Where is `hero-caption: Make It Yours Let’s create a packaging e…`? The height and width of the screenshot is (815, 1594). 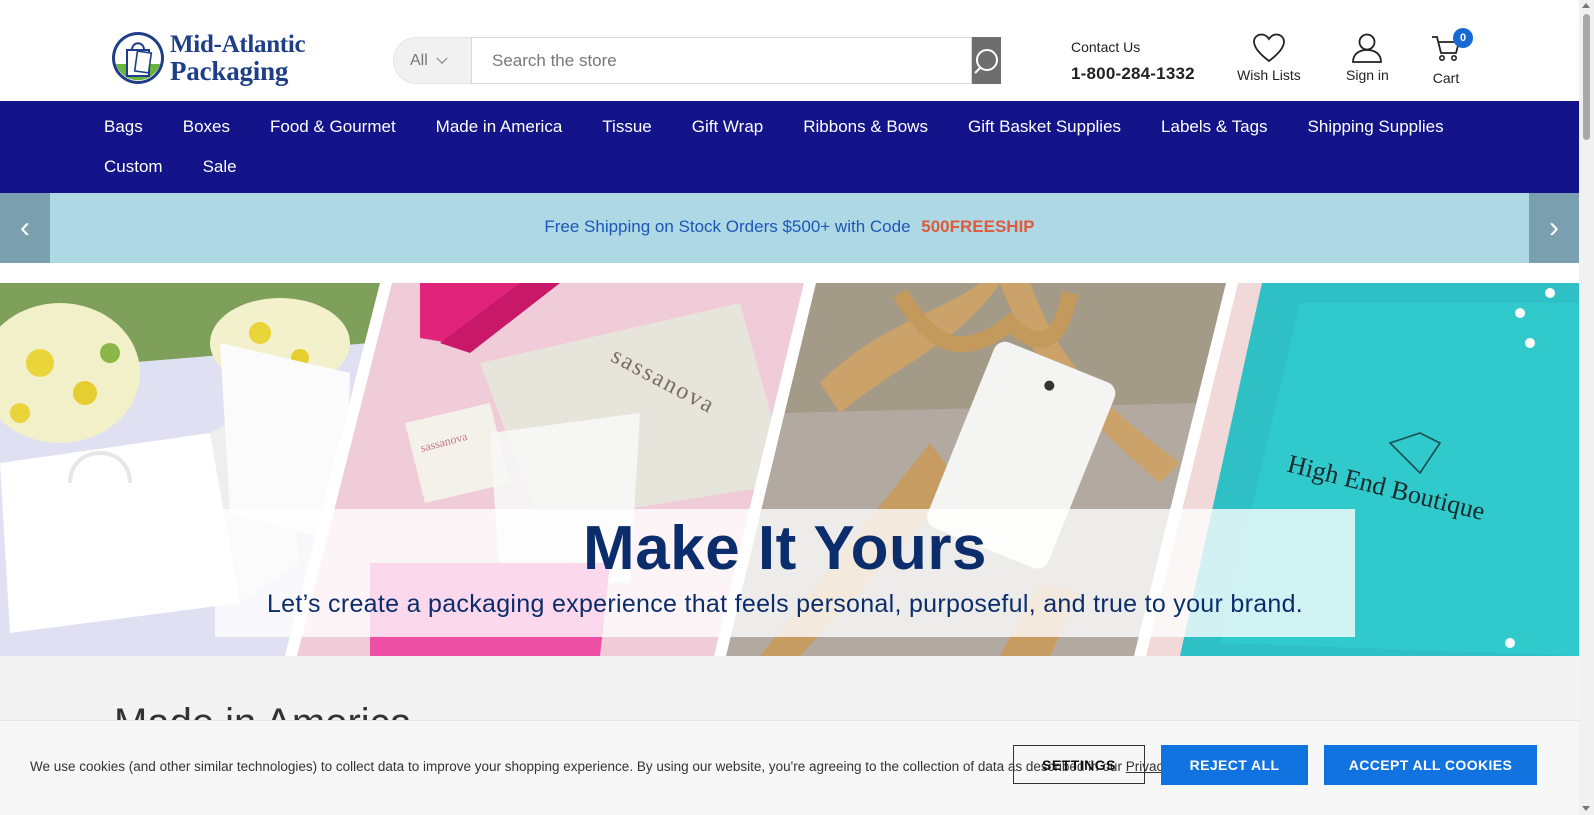
hero-caption: Make It Yours Let’s create a packaging e… is located at coordinates (785, 573).